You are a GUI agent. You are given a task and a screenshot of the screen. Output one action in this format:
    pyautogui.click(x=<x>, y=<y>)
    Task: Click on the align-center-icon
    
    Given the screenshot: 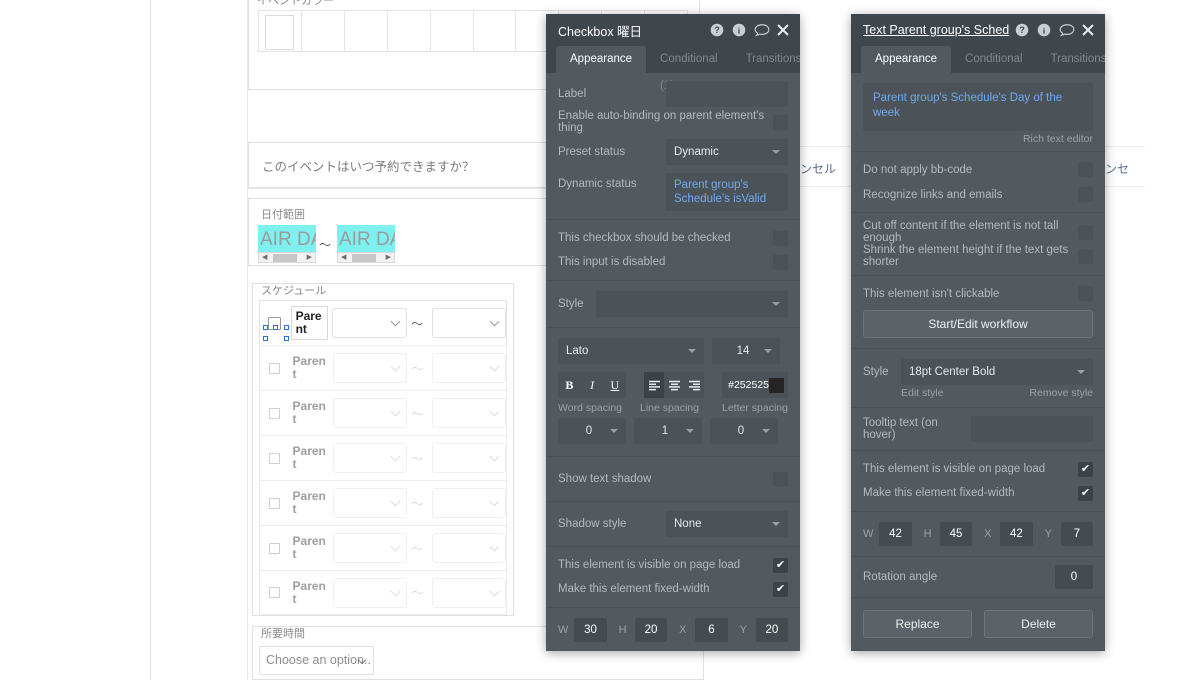 What is the action you would take?
    pyautogui.click(x=674, y=385)
    